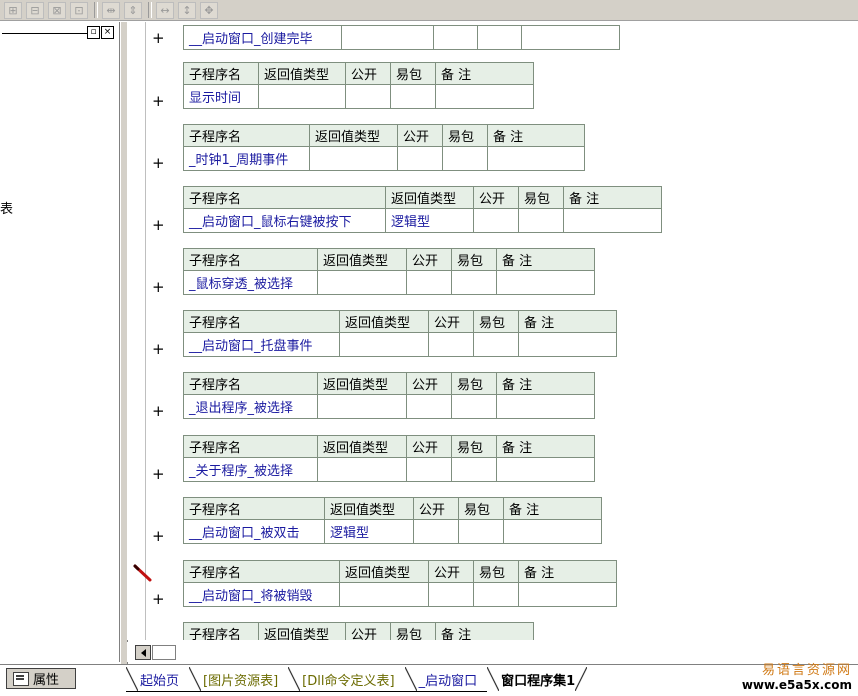 The image size is (858, 696). What do you see at coordinates (165, 10) in the screenshot?
I see `equal-width-icon: ↔` at bounding box center [165, 10].